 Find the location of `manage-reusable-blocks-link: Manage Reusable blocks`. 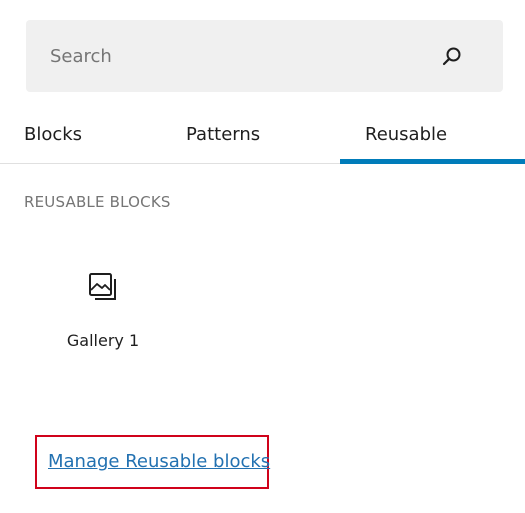

manage-reusable-blocks-link: Manage Reusable blocks is located at coordinates (159, 461).